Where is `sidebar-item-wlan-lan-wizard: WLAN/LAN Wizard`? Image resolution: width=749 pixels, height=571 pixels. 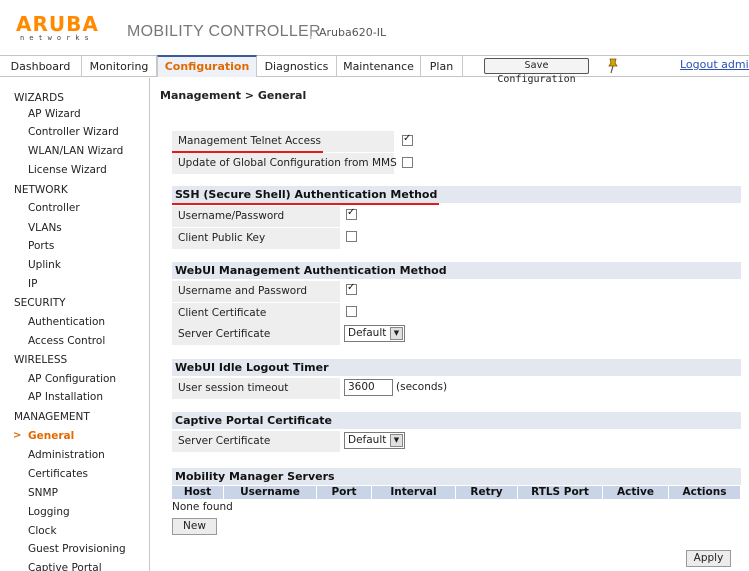 sidebar-item-wlan-lan-wizard: WLAN/LAN Wizard is located at coordinates (75, 151).